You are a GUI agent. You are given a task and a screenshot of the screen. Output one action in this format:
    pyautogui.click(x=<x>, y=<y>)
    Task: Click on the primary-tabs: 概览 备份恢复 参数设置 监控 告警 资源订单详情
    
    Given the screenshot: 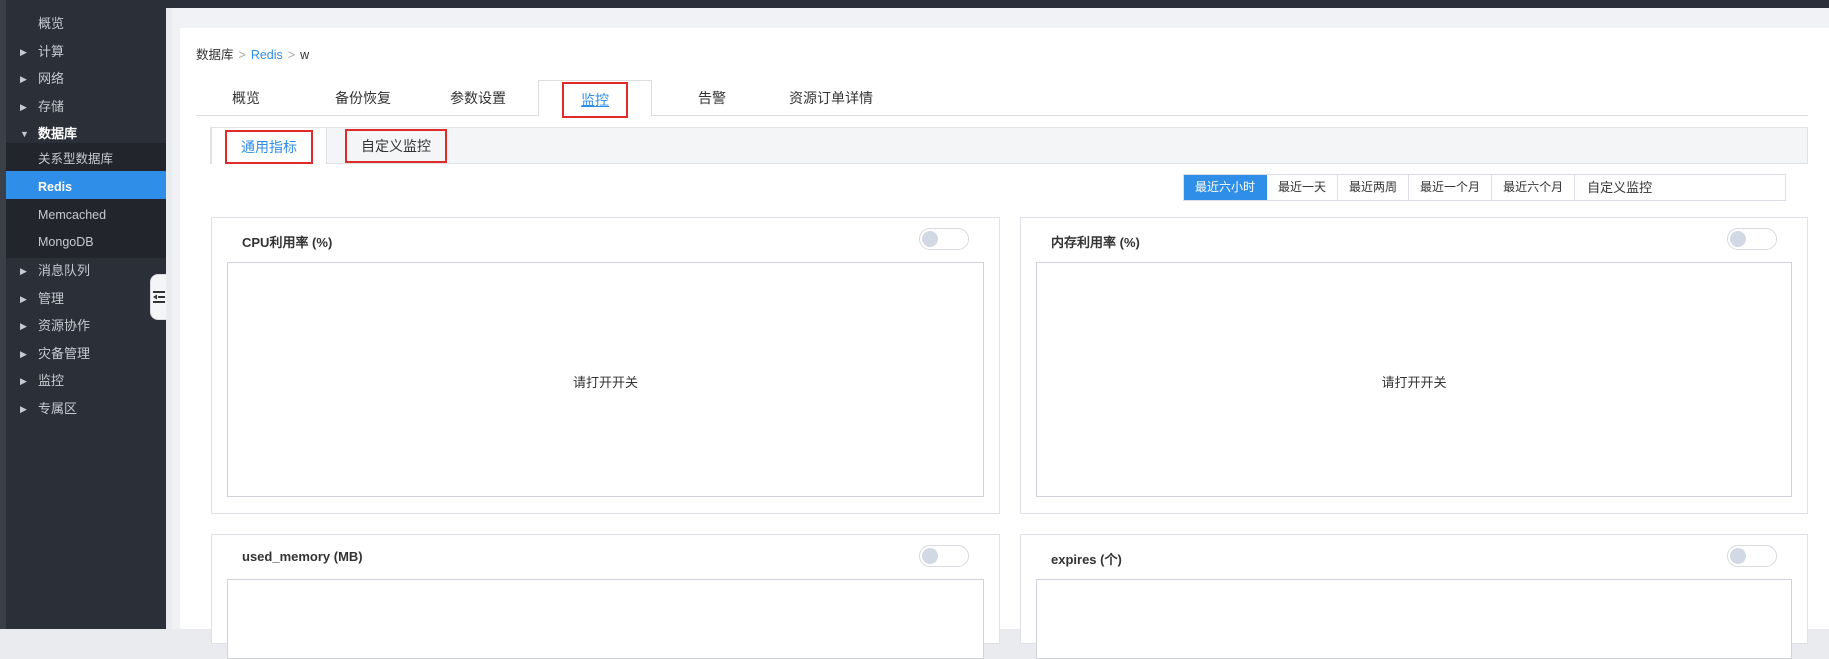 What is the action you would take?
    pyautogui.click(x=1002, y=99)
    